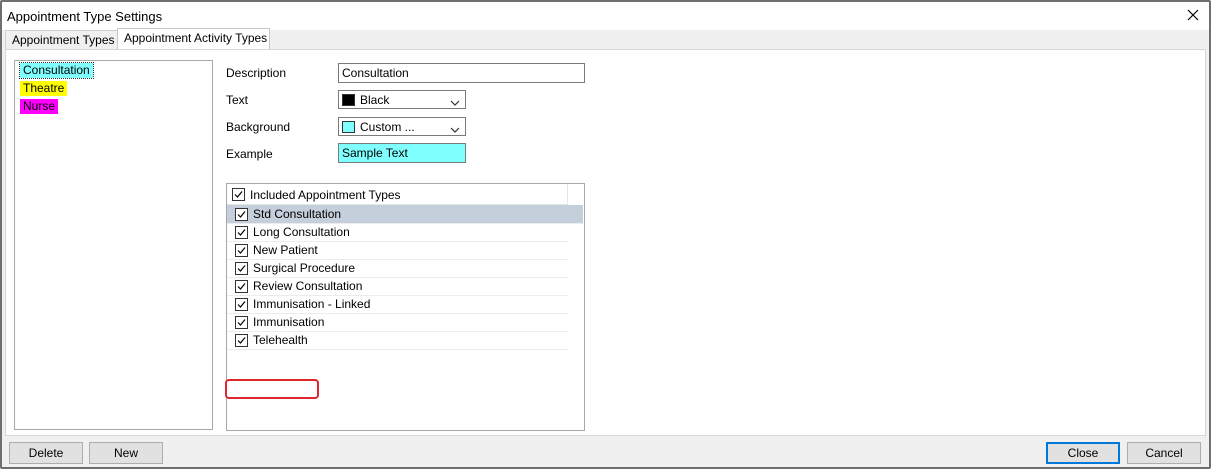 This screenshot has height=469, width=1211. I want to click on new-button-label: New, so click(125, 453).